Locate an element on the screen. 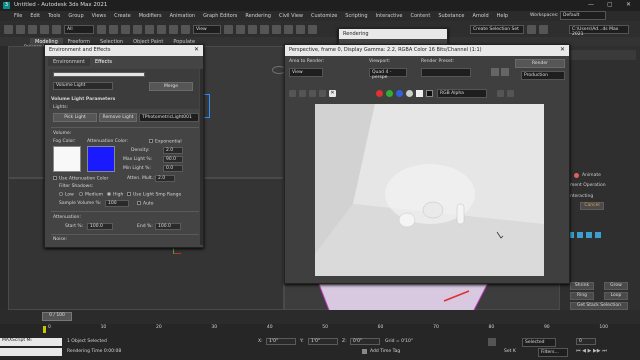 The image size is (640, 360). named-selection-dropdown: Create Selection Set is located at coordinates (497, 29).